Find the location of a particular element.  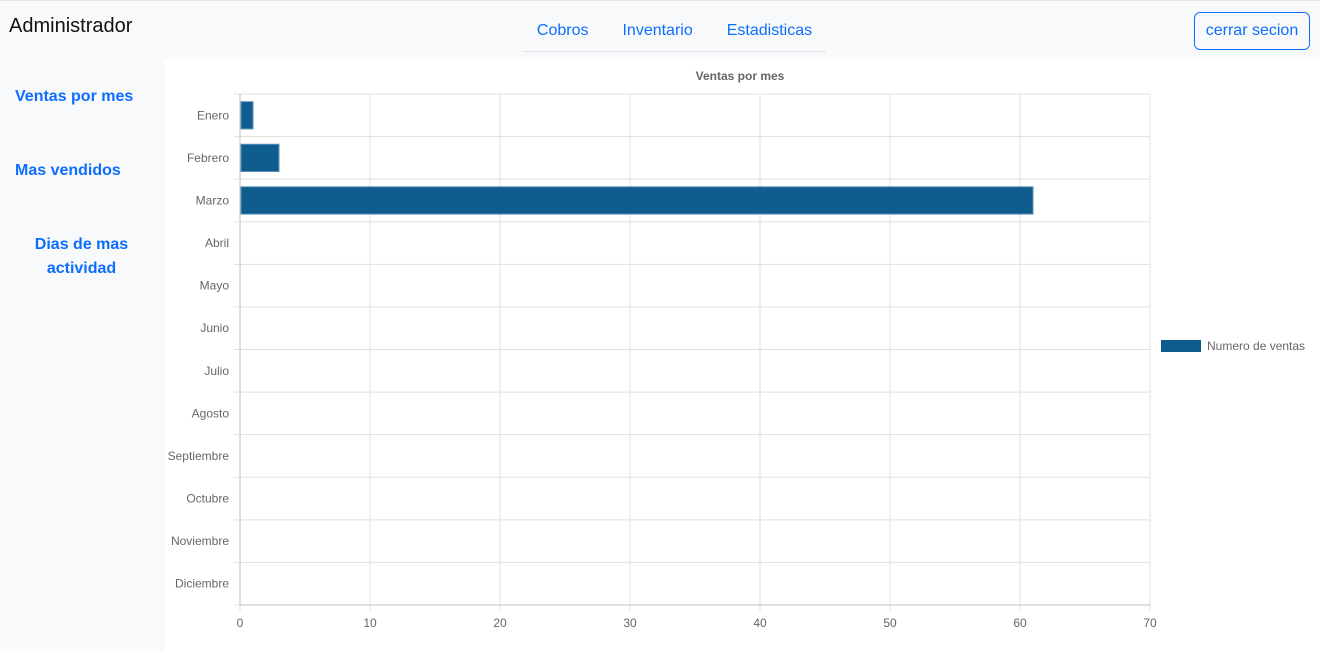

nav-cobros: Cobros is located at coordinates (563, 31).